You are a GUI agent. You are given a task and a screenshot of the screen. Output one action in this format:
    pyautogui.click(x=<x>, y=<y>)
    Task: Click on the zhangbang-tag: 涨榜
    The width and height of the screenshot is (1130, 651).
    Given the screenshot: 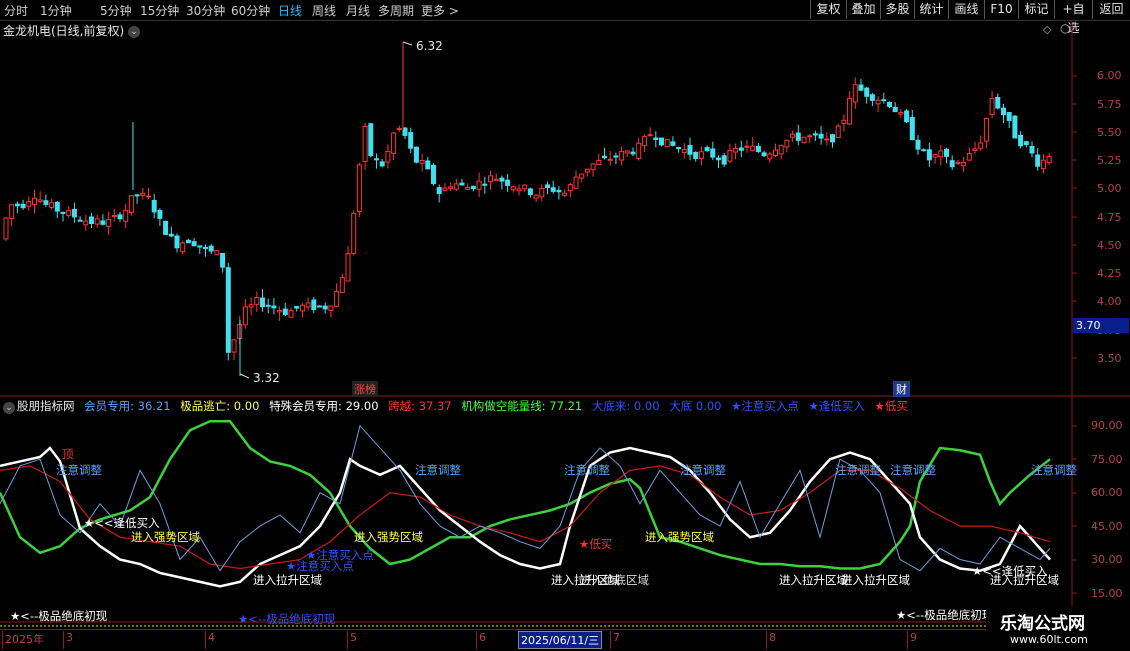 What is the action you would take?
    pyautogui.click(x=365, y=389)
    